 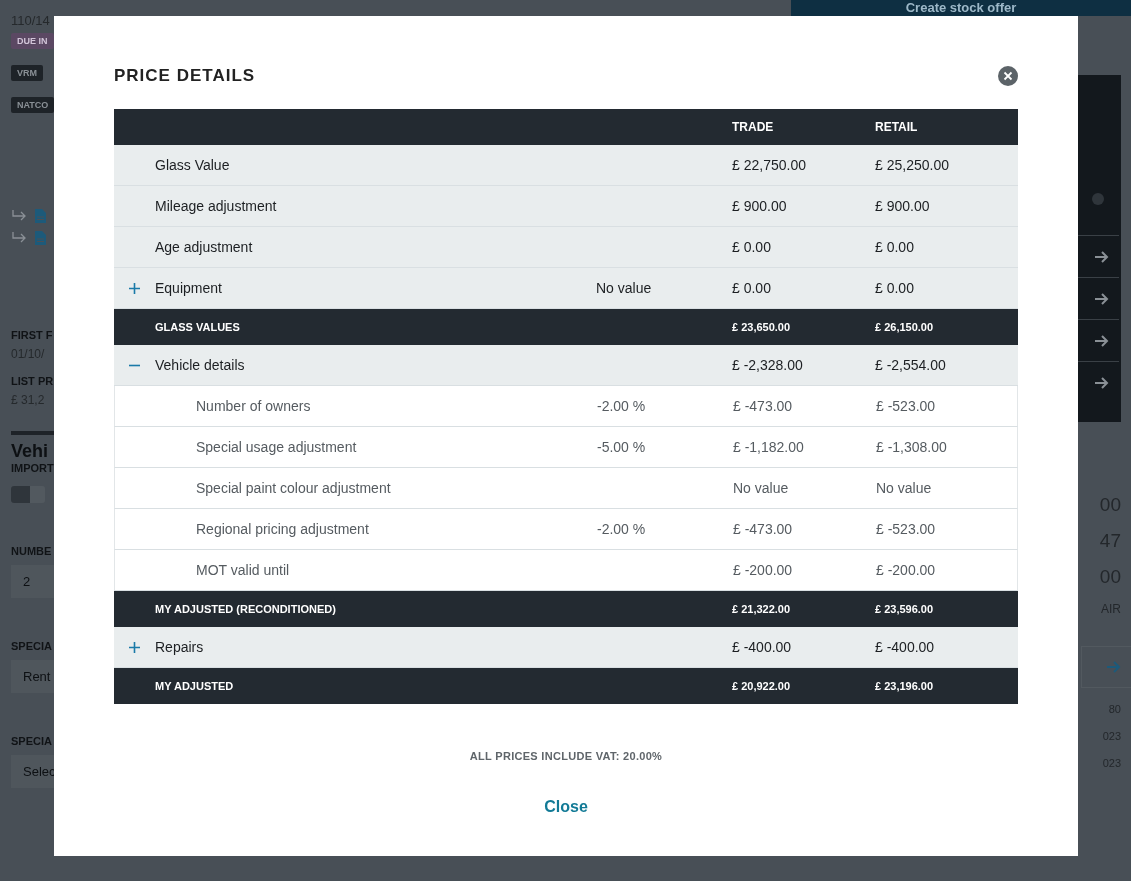 I want to click on circle-icon, so click(x=1098, y=199).